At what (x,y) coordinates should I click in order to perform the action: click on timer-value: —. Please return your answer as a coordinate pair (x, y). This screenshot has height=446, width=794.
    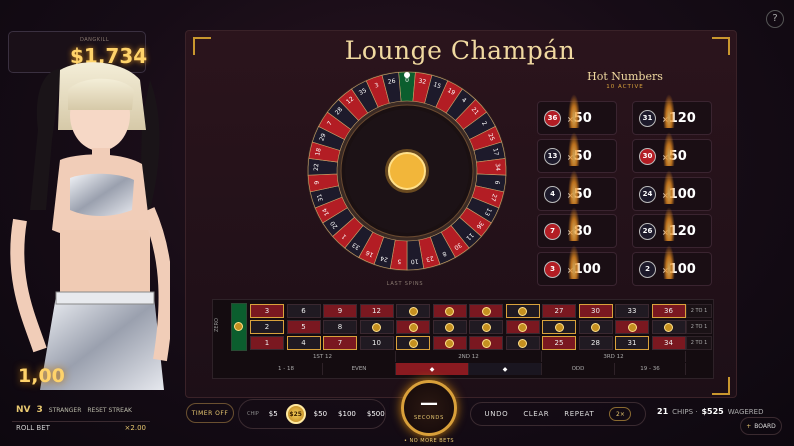
    Looking at the image, I should click on (429, 403).